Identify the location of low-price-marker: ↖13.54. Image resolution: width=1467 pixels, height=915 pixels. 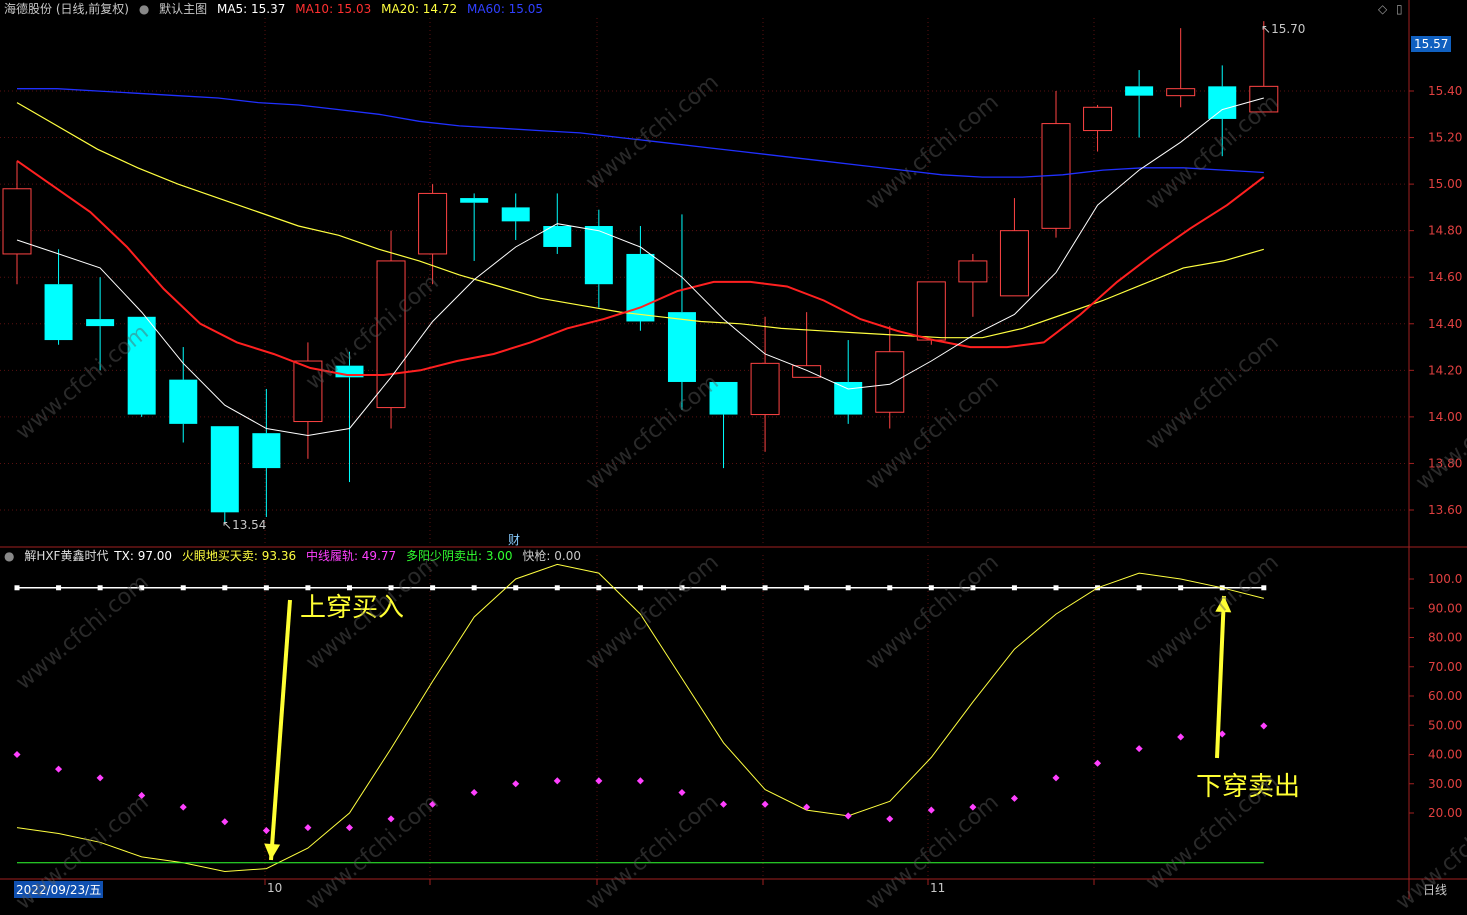
(244, 525).